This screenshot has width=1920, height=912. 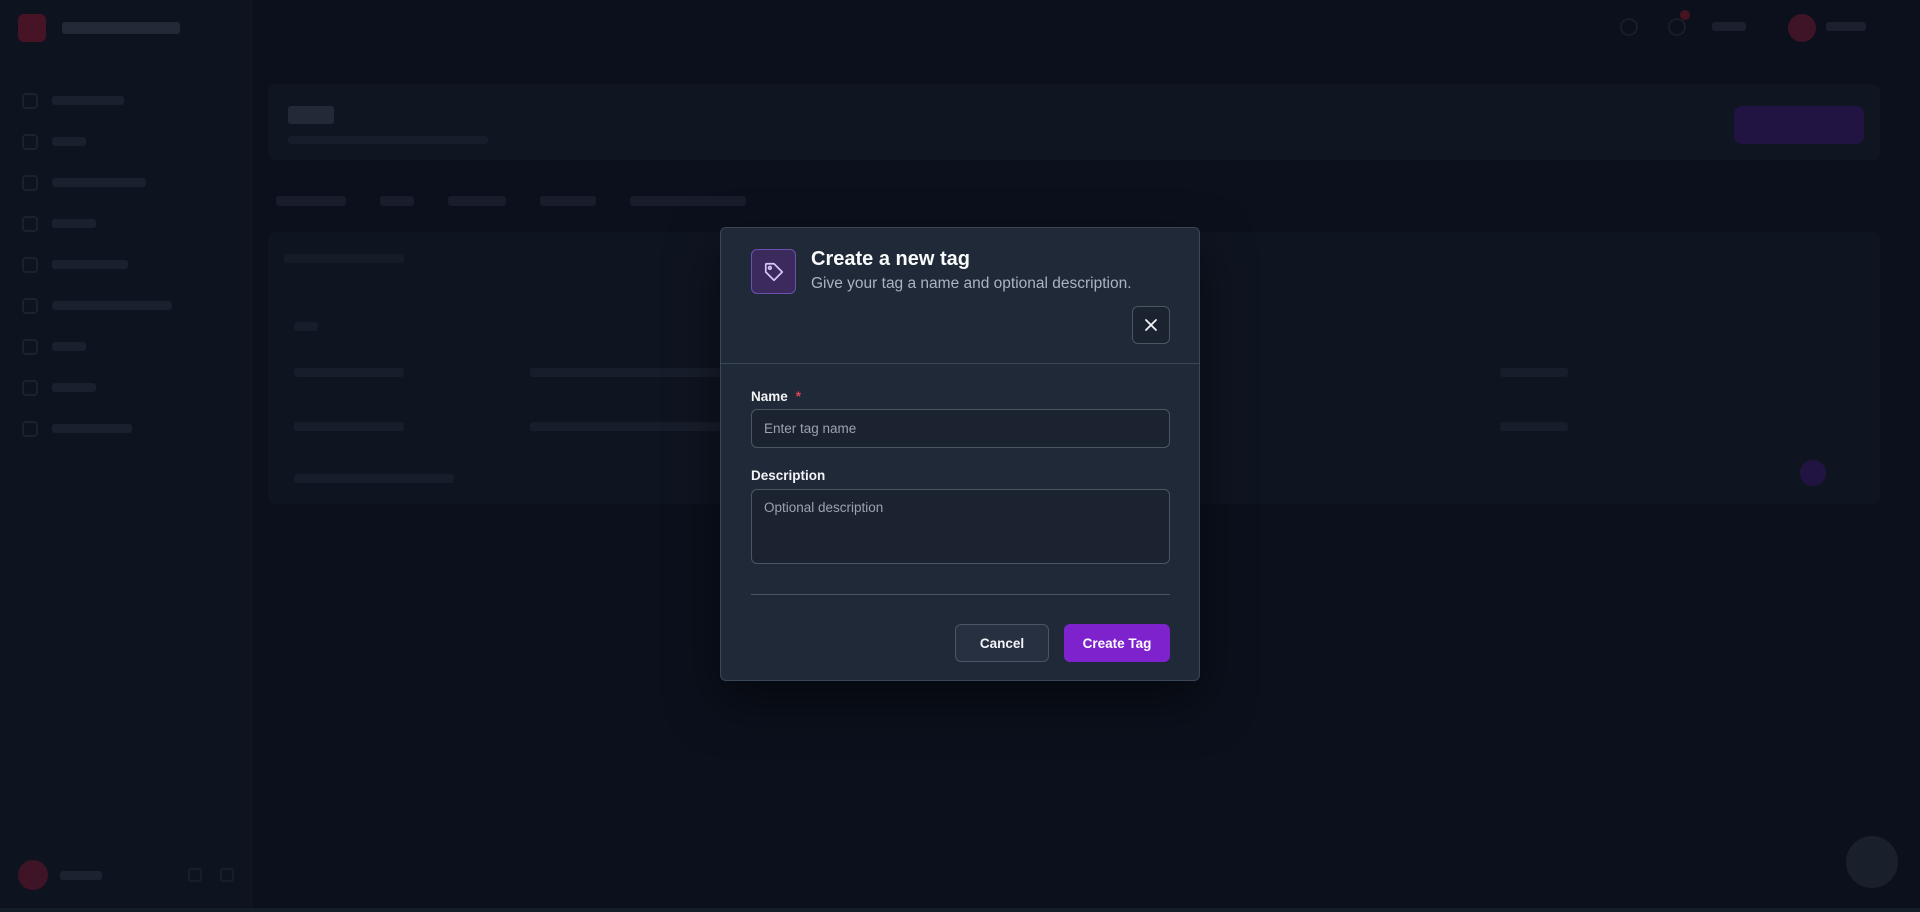 What do you see at coordinates (773, 271) in the screenshot?
I see `tag-icon` at bounding box center [773, 271].